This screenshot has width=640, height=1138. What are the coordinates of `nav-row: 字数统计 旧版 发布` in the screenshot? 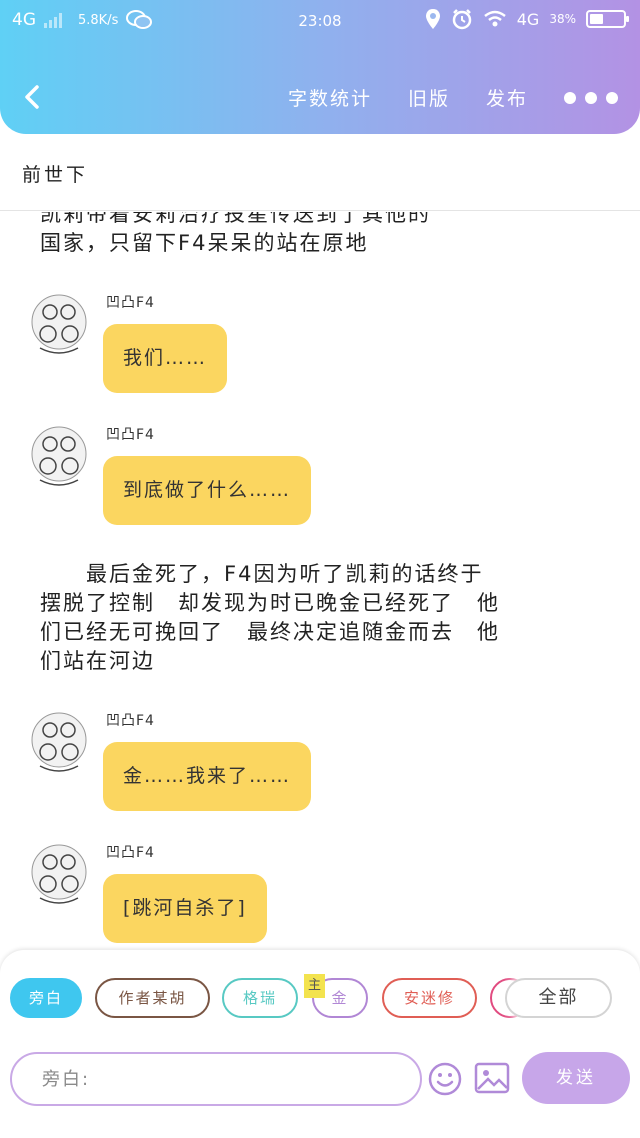 It's located at (320, 98).